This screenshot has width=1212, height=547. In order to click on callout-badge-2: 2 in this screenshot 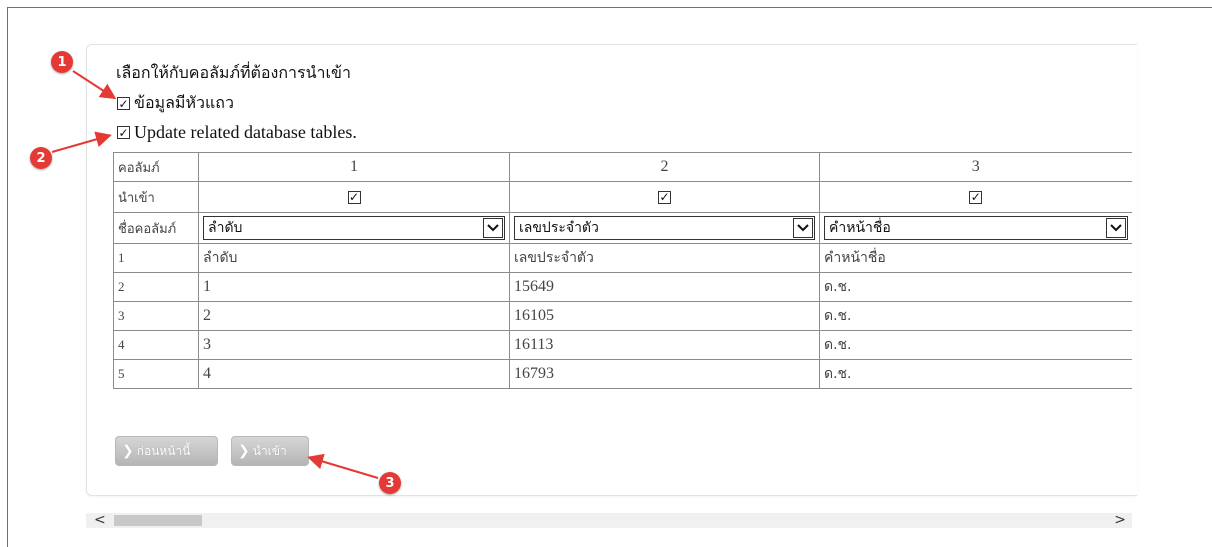, I will do `click(41, 158)`.